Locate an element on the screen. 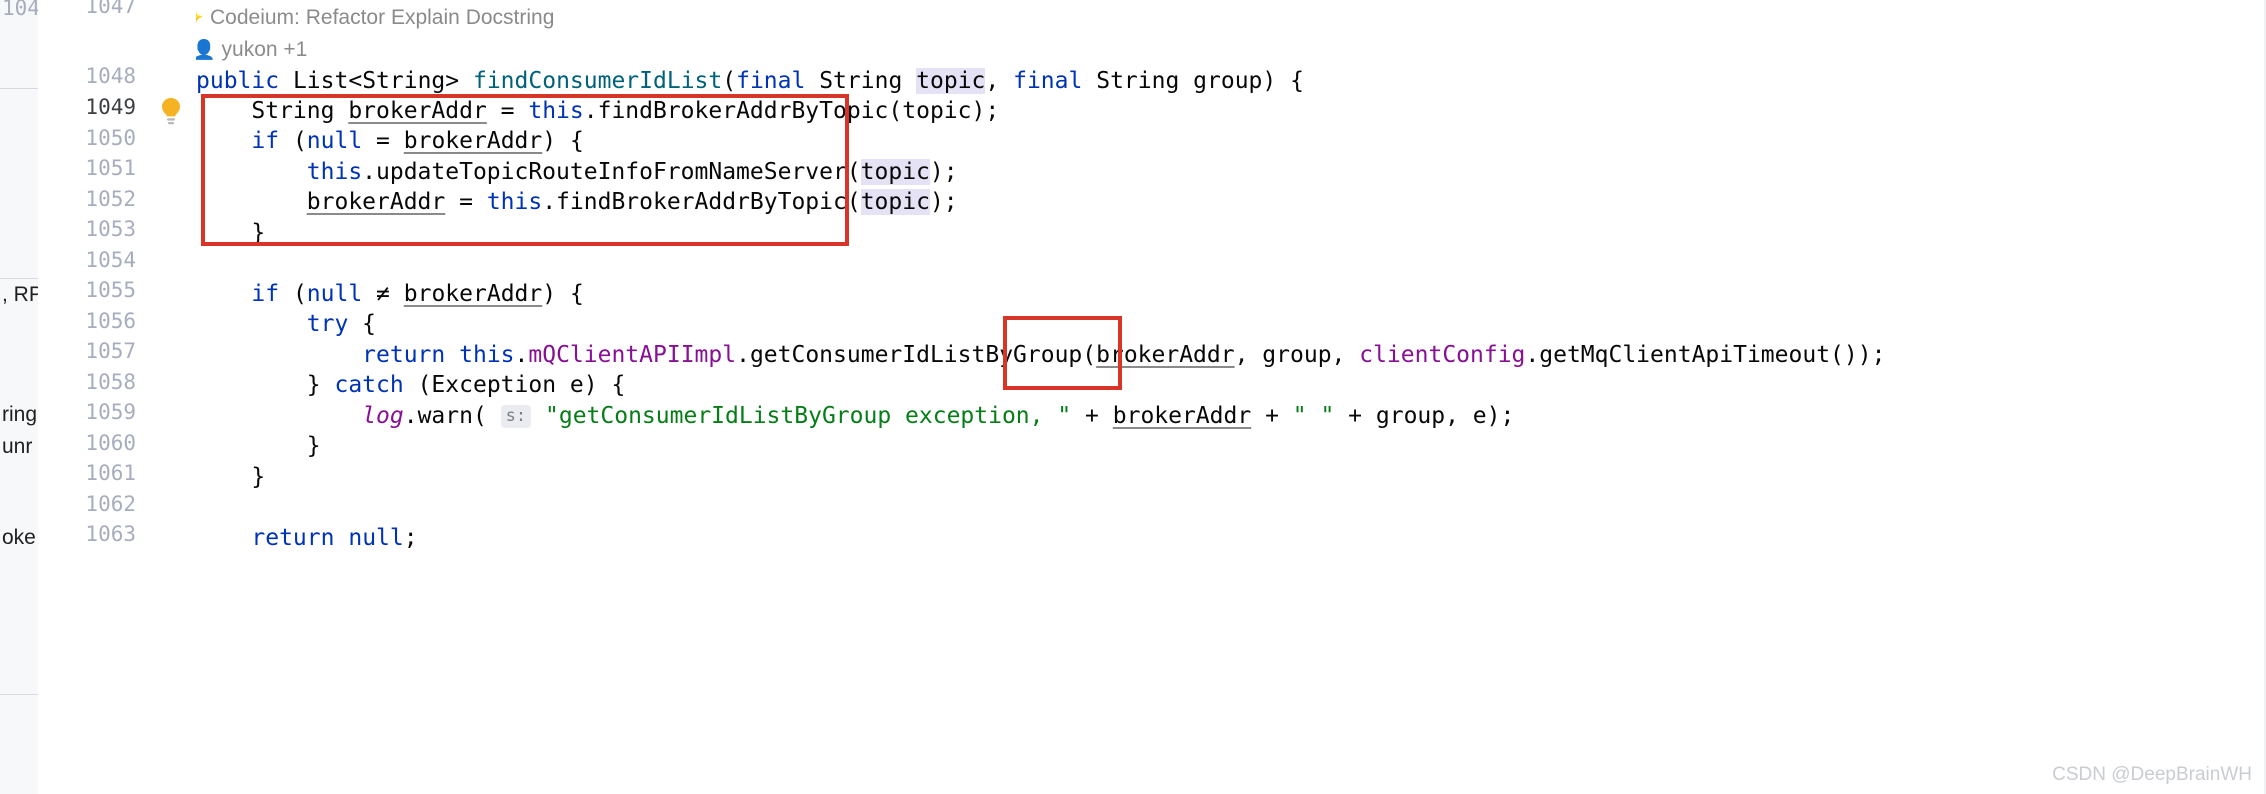 The image size is (2266, 794). line-number: 1050 is located at coordinates (110, 138).